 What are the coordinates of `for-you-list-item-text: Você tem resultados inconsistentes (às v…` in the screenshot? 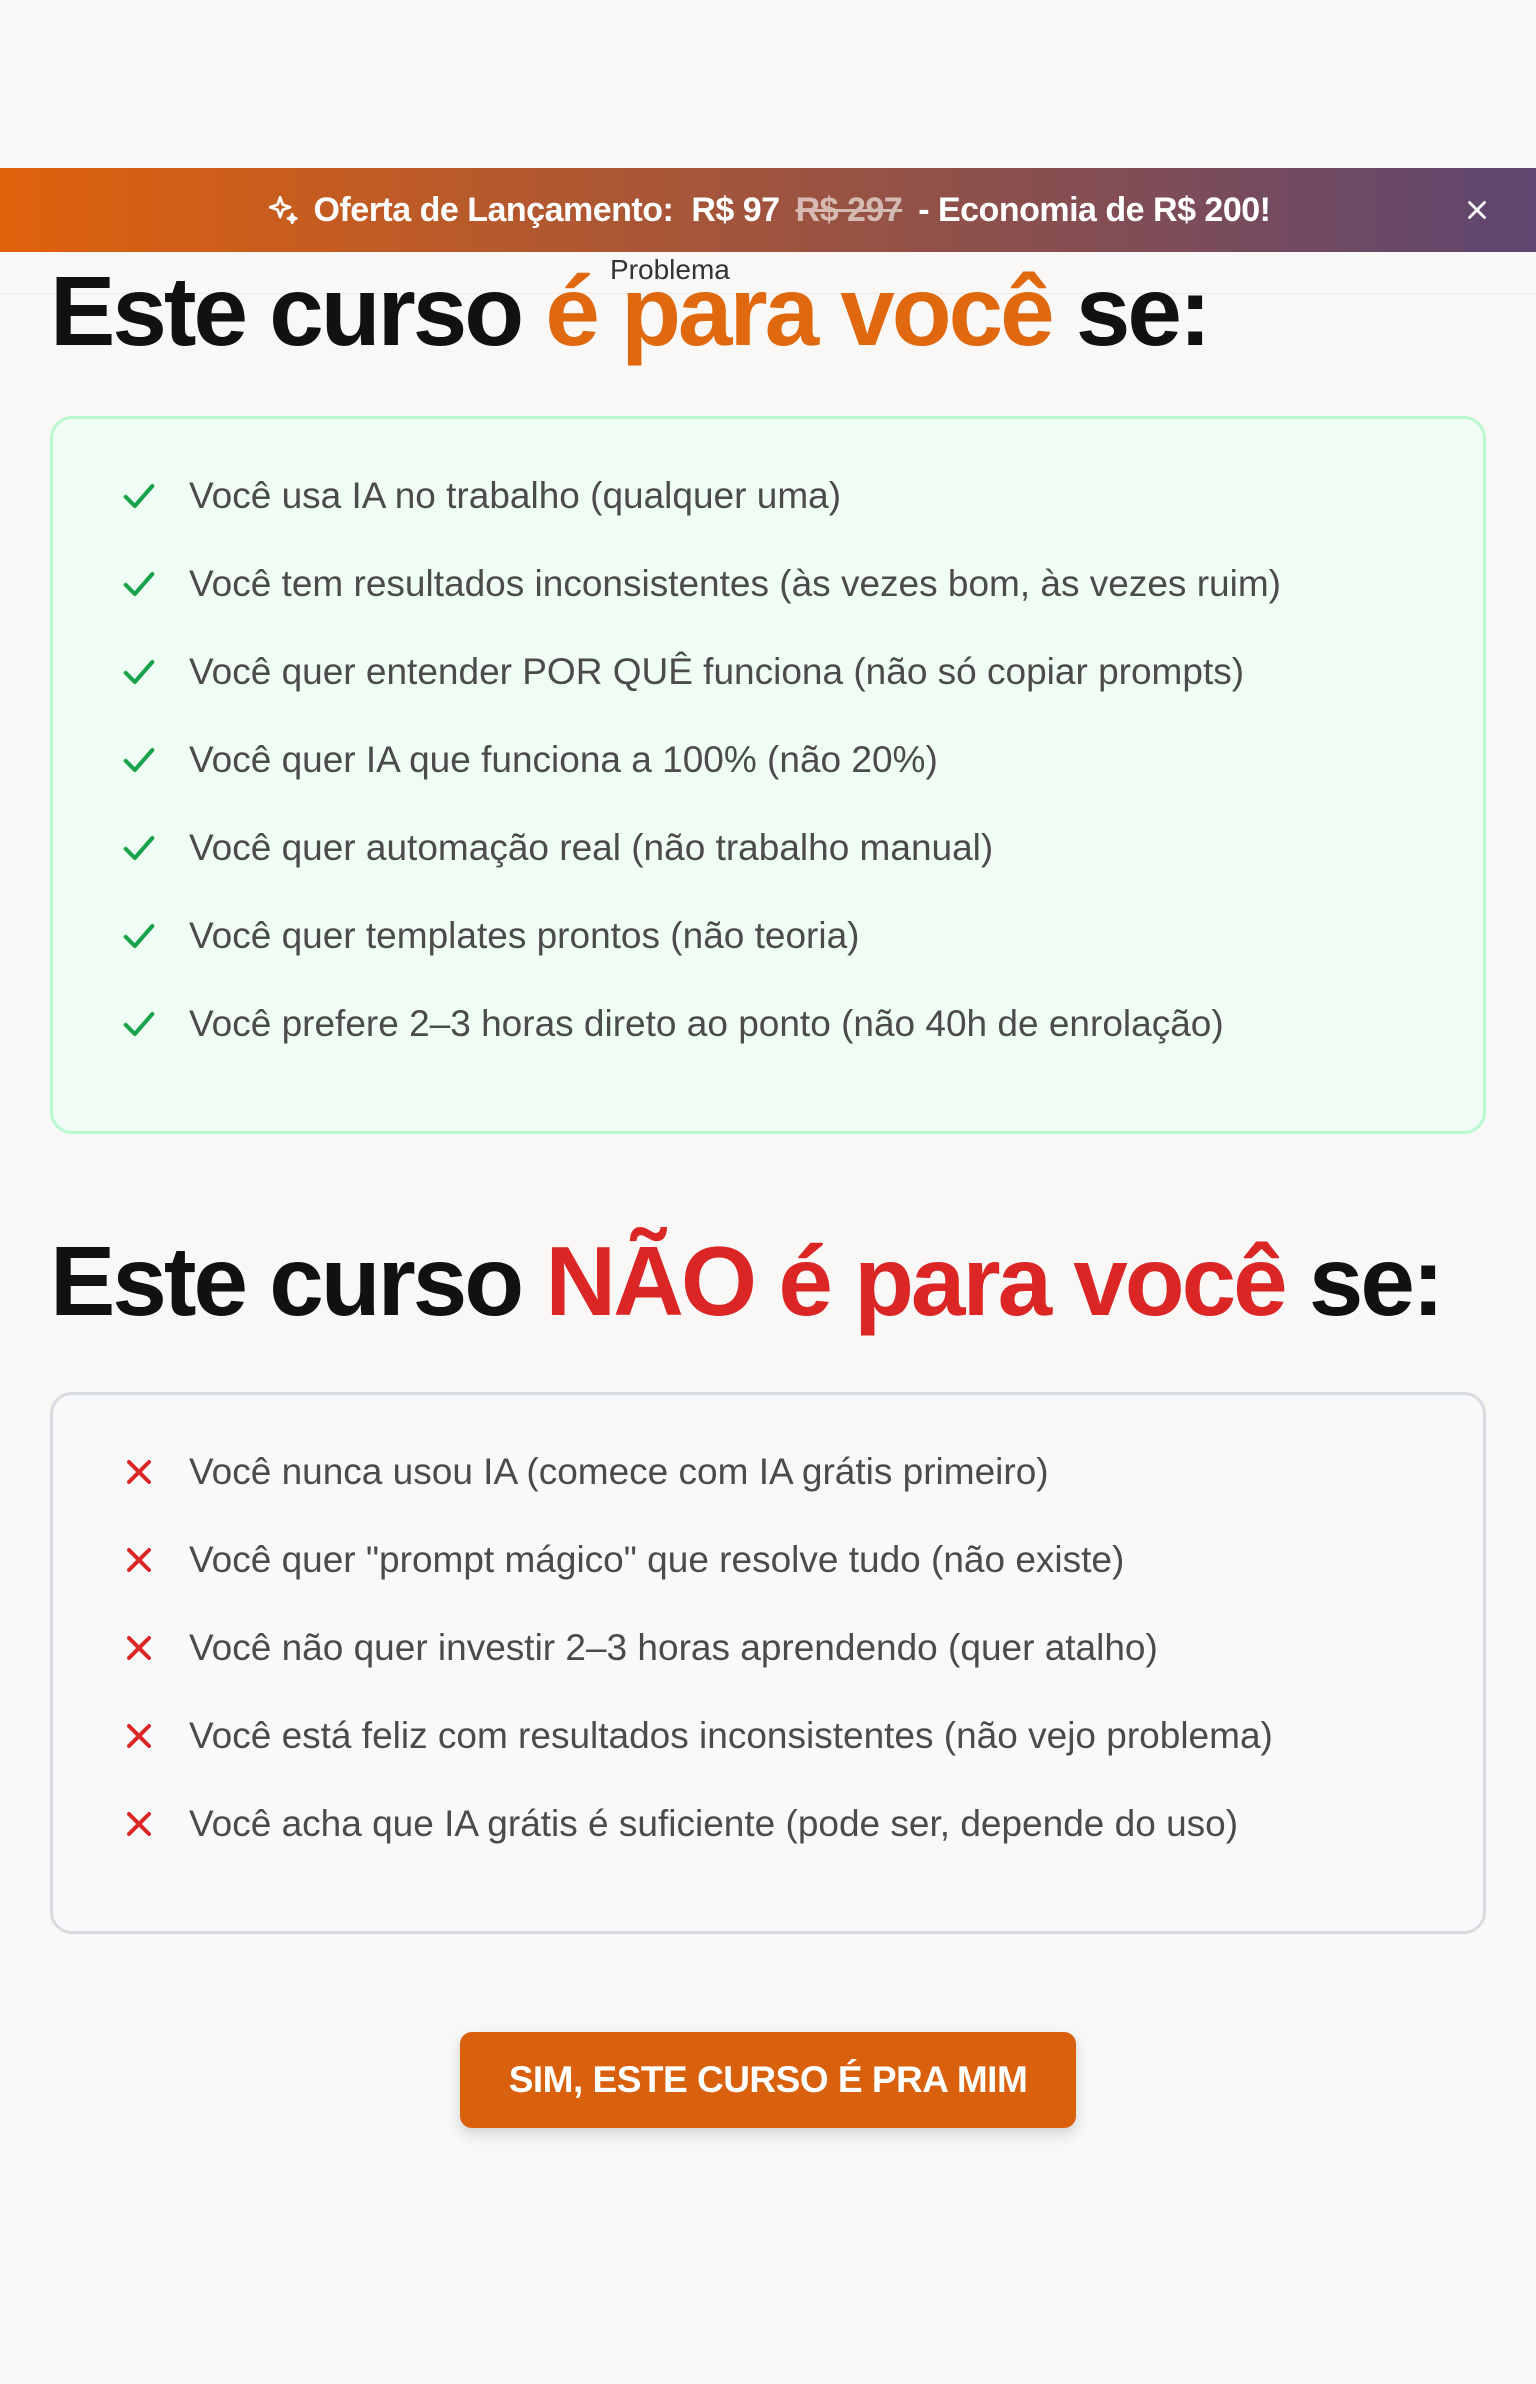 It's located at (735, 583).